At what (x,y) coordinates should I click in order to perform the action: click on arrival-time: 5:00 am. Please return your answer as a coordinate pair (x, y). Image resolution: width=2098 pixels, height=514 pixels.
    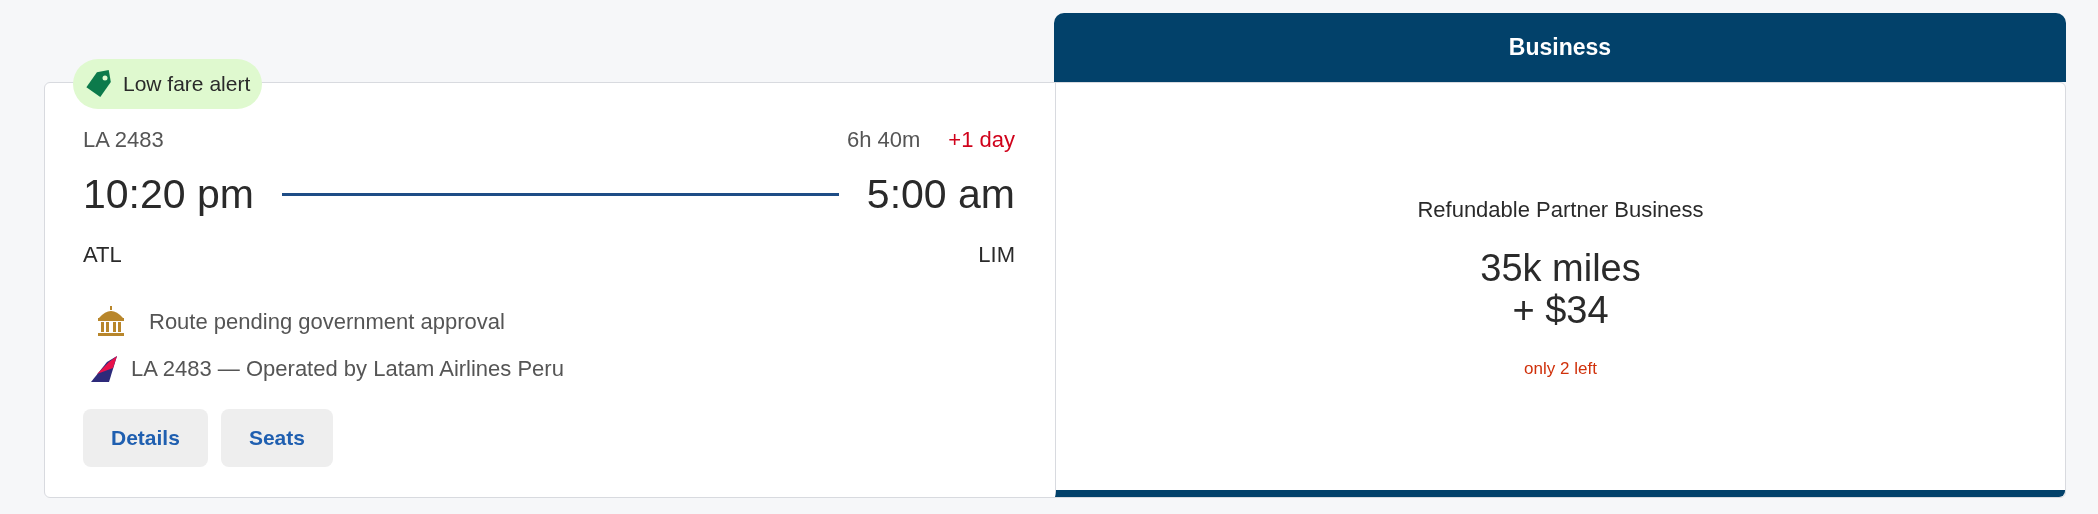
    Looking at the image, I should click on (940, 194).